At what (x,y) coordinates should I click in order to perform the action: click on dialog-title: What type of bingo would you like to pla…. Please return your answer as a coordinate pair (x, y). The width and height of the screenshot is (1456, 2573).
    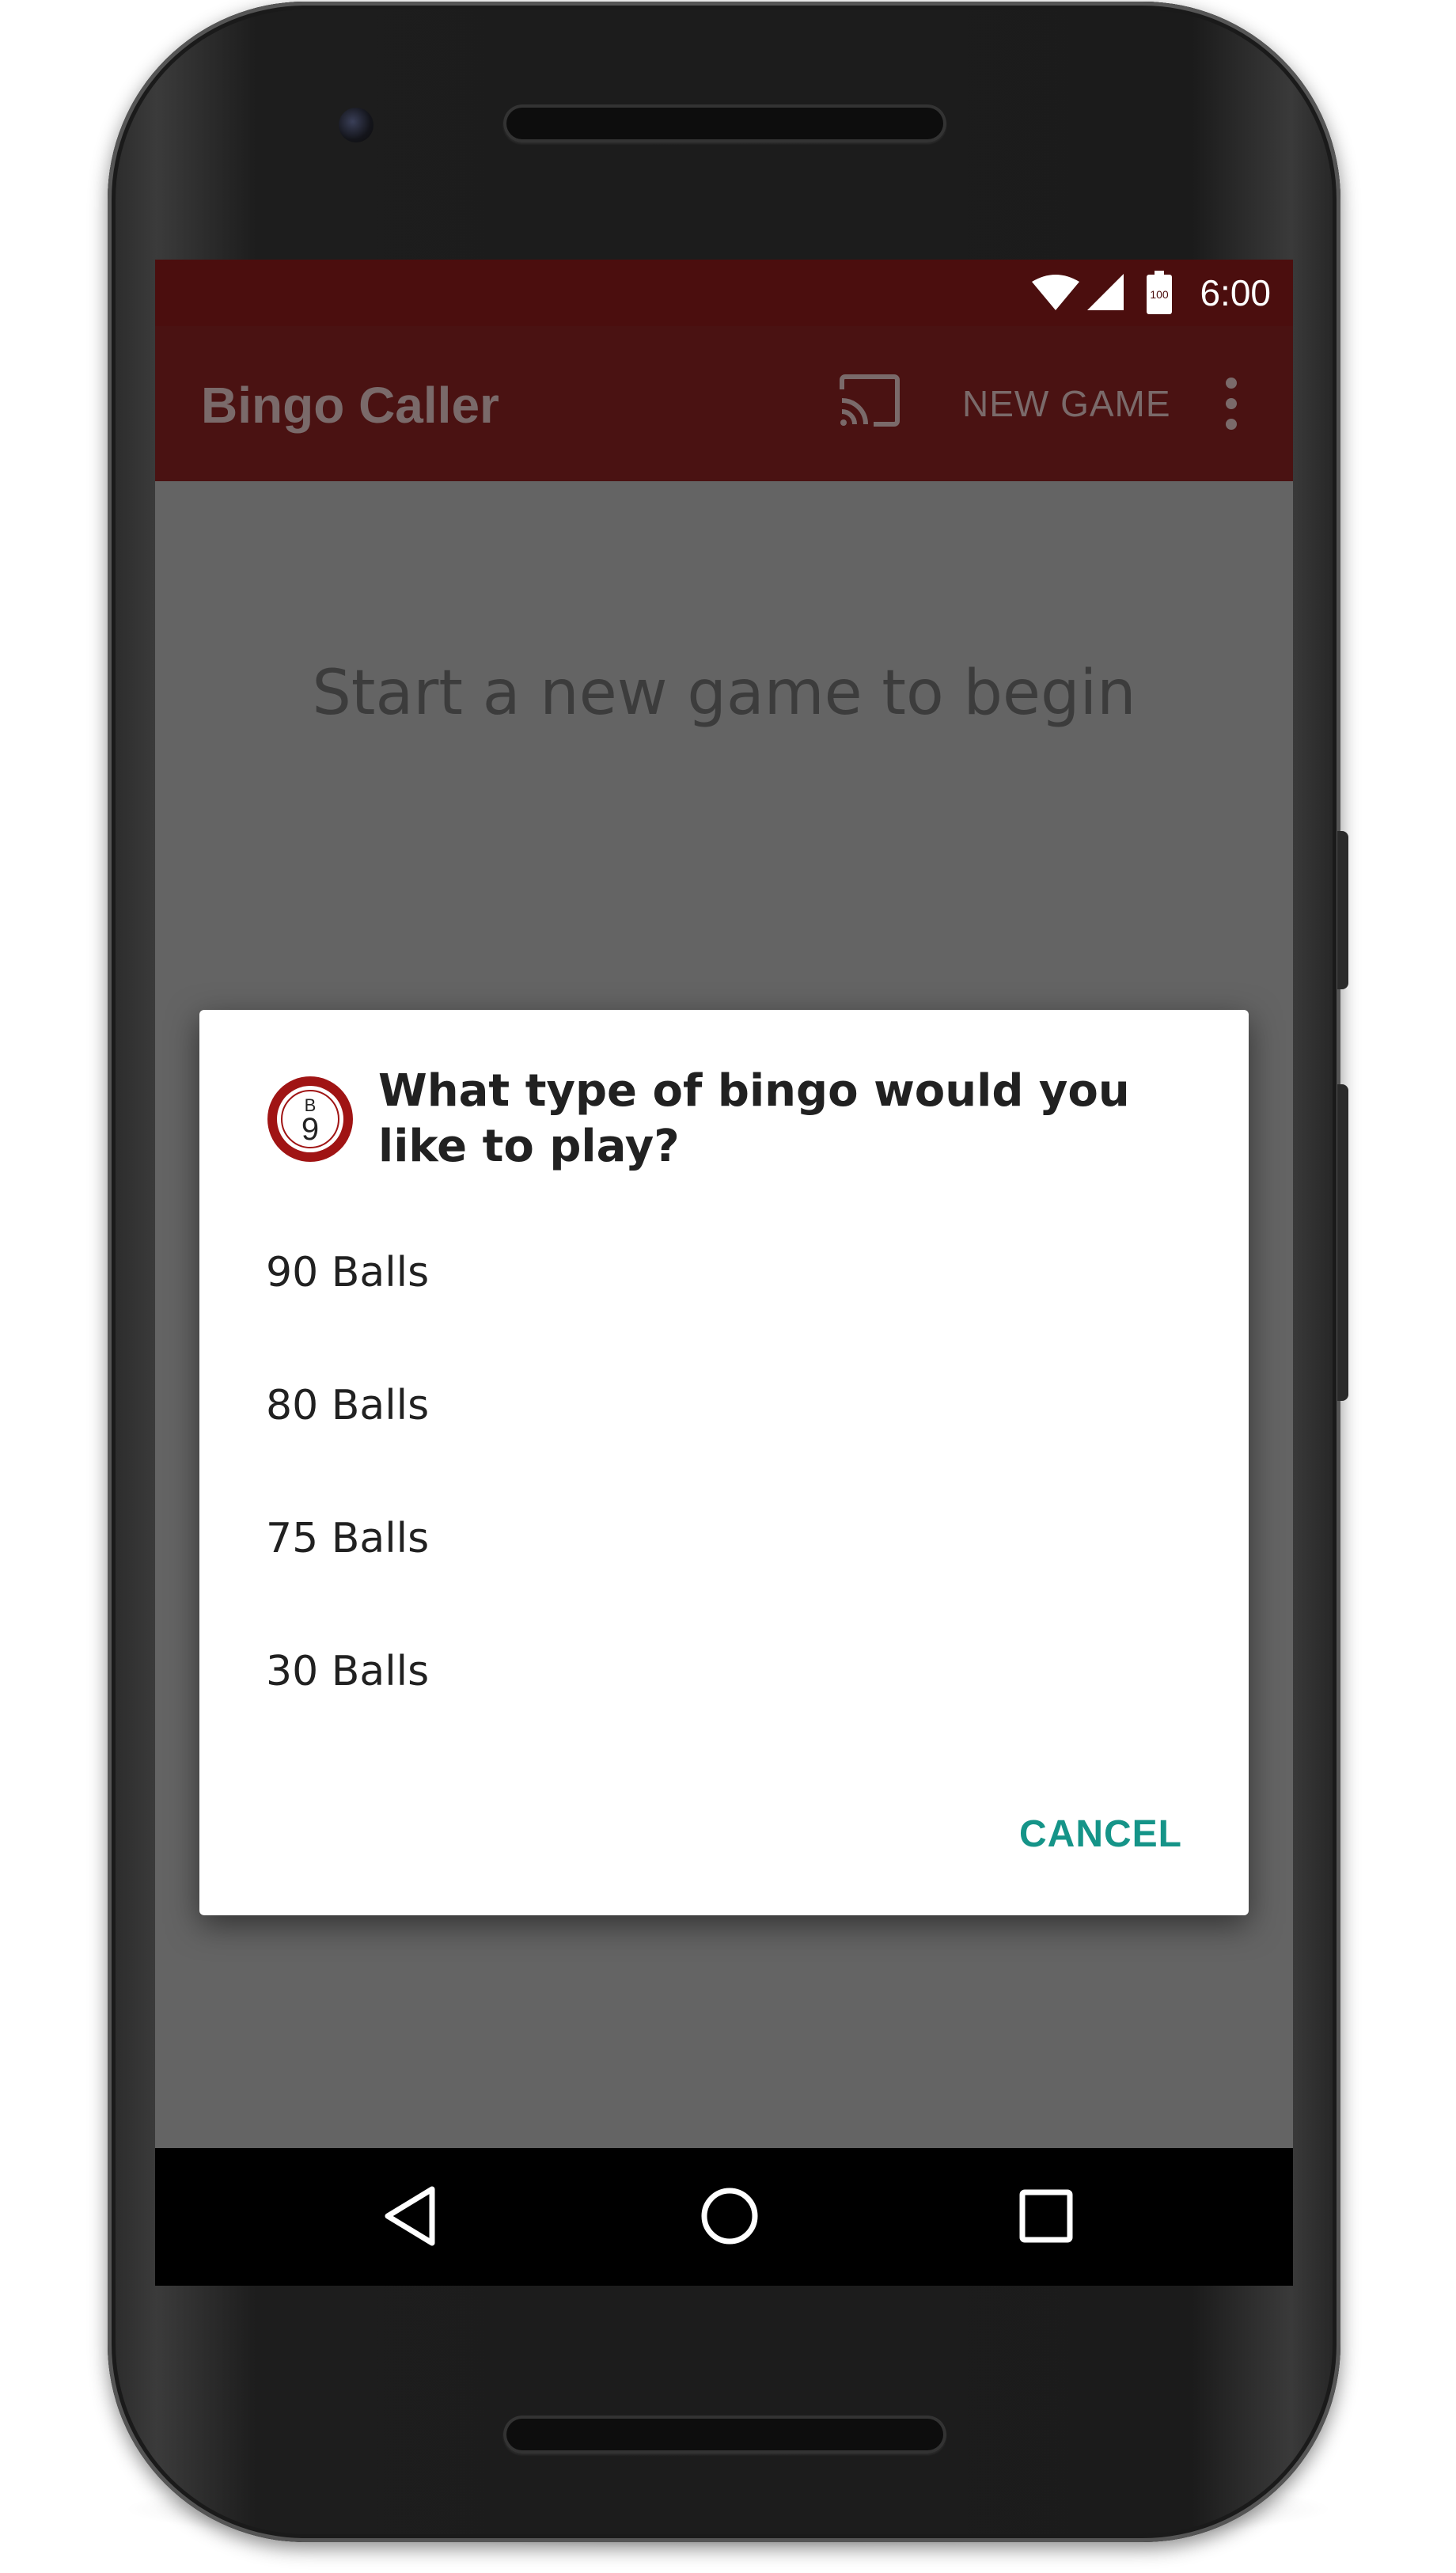
    Looking at the image, I should click on (754, 1118).